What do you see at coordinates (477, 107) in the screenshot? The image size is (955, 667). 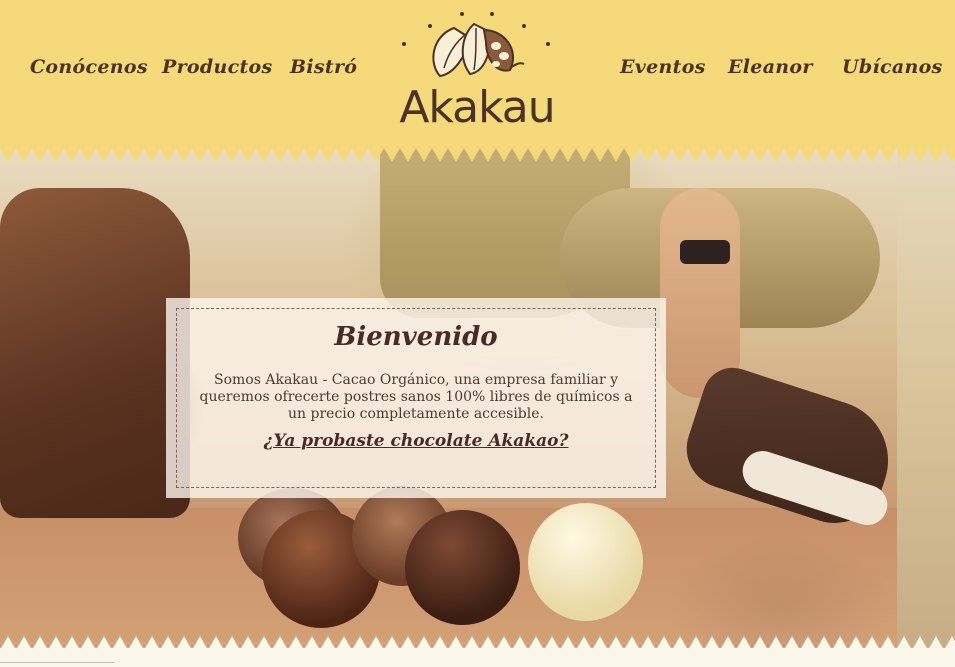 I see `logo-wordmark: Akakau` at bounding box center [477, 107].